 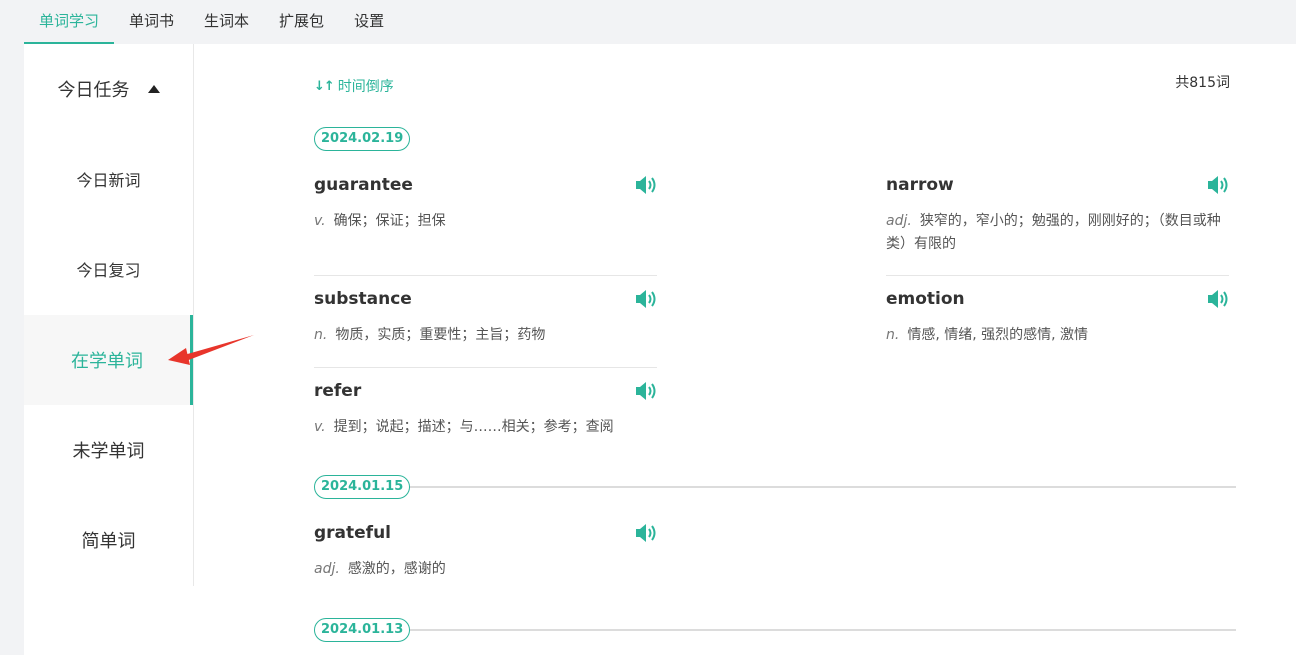 I want to click on tab-settings: 设置, so click(x=369, y=22).